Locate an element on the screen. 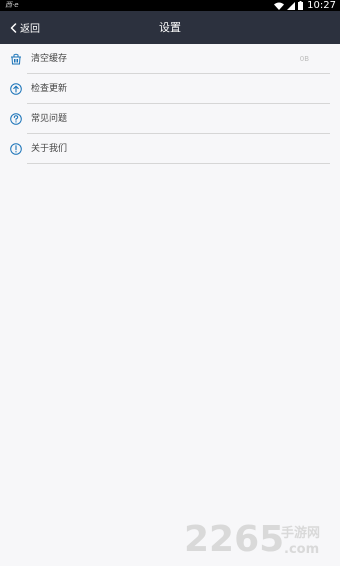 The width and height of the screenshot is (340, 566). battery-icon is located at coordinates (301, 5).